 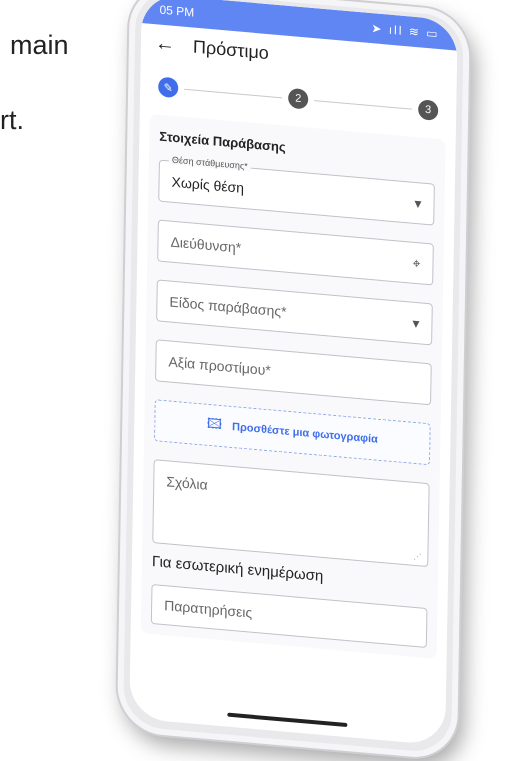 What do you see at coordinates (230, 49) in the screenshot?
I see `page-title: Πρόστιμο` at bounding box center [230, 49].